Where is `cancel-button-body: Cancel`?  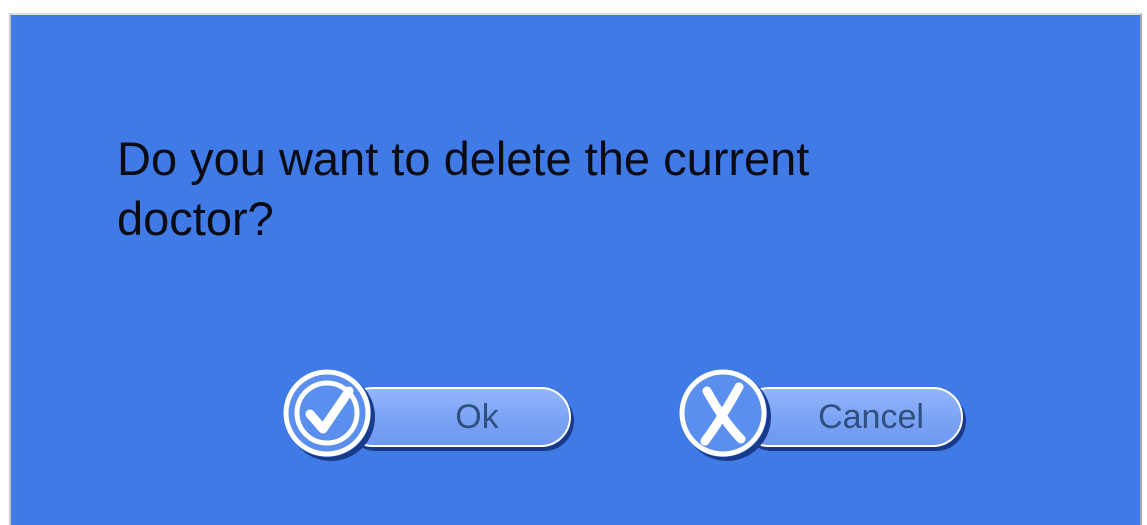
cancel-button-body: Cancel is located at coordinates (851, 417).